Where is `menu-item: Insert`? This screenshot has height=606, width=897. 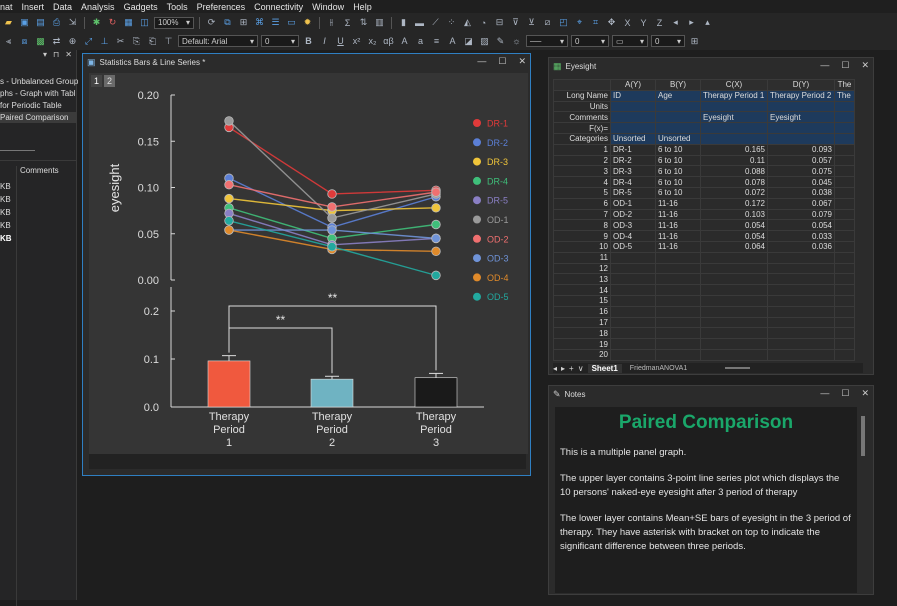
menu-item: Insert is located at coordinates (33, 7).